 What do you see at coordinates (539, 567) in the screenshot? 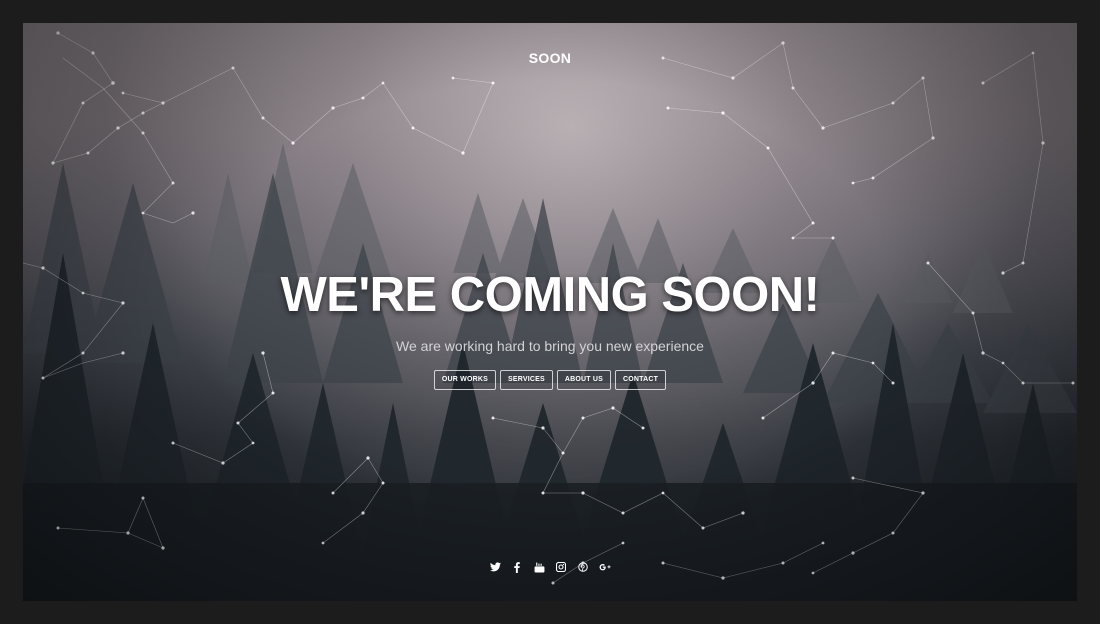
I see `youtube-icon` at bounding box center [539, 567].